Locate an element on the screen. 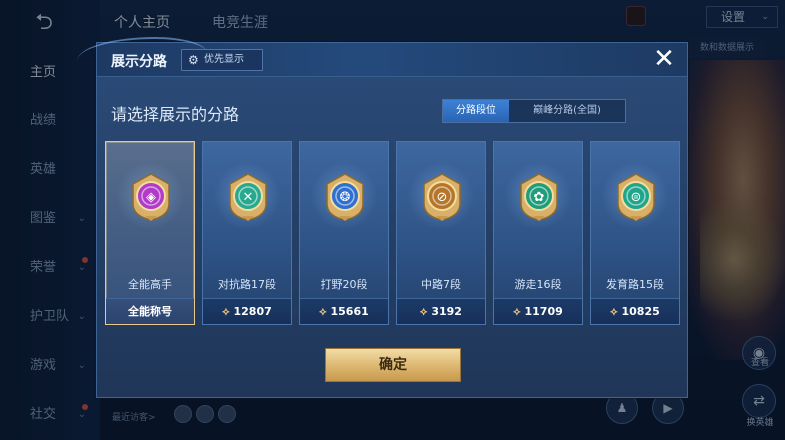 The image size is (785, 440). lane-card-footer: ⟡ 15661 is located at coordinates (344, 311).